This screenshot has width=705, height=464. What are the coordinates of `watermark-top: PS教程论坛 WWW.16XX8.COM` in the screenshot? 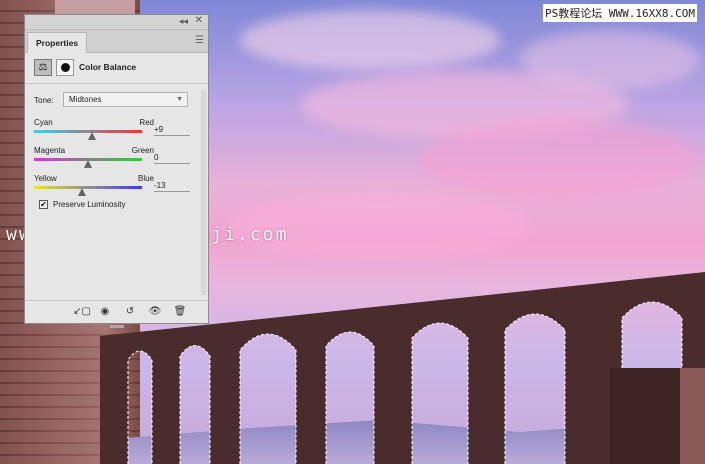 It's located at (620, 13).